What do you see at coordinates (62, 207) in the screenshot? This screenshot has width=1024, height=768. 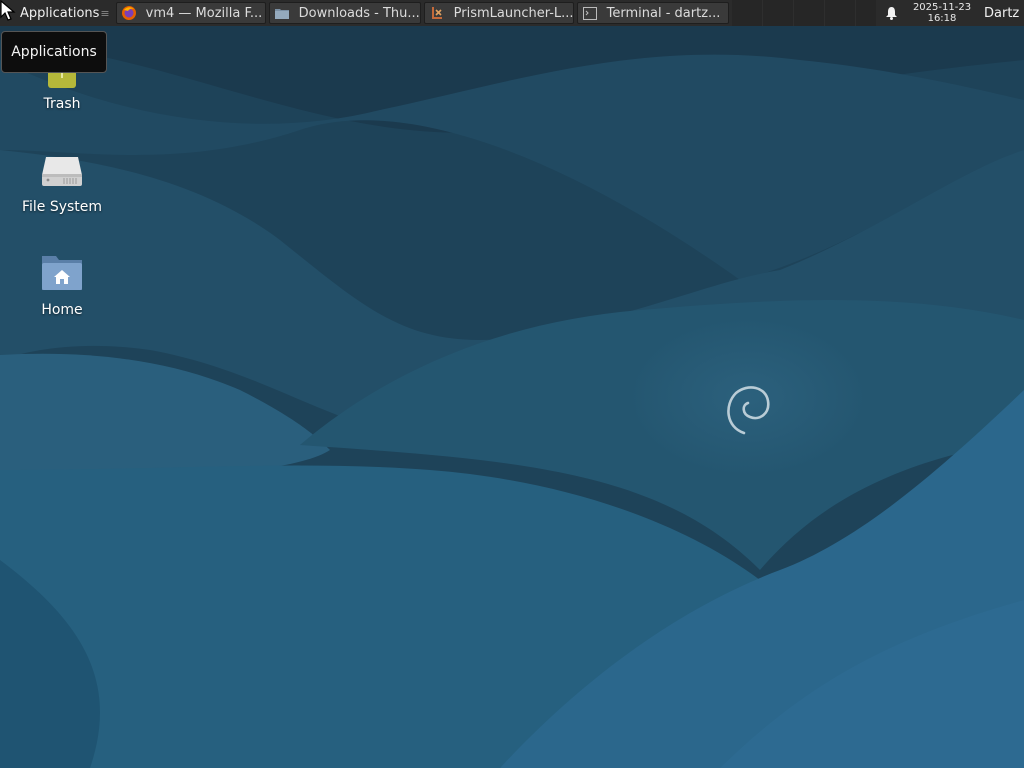 I see `desktop-icon-label: File System` at bounding box center [62, 207].